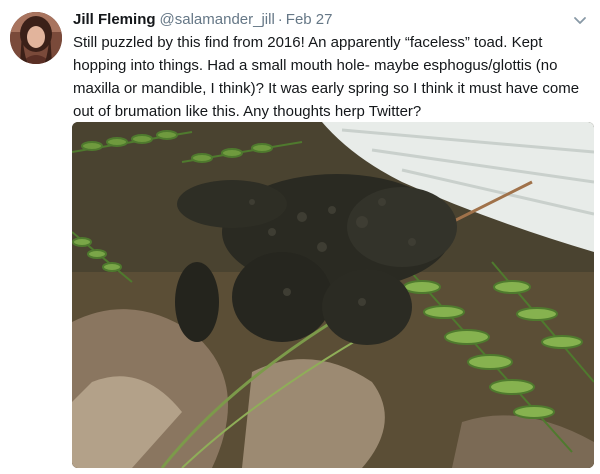 The height and width of the screenshot is (474, 600). I want to click on tweet-header: Jill Fleming @salamander_jill · Feb 27, so click(203, 19).